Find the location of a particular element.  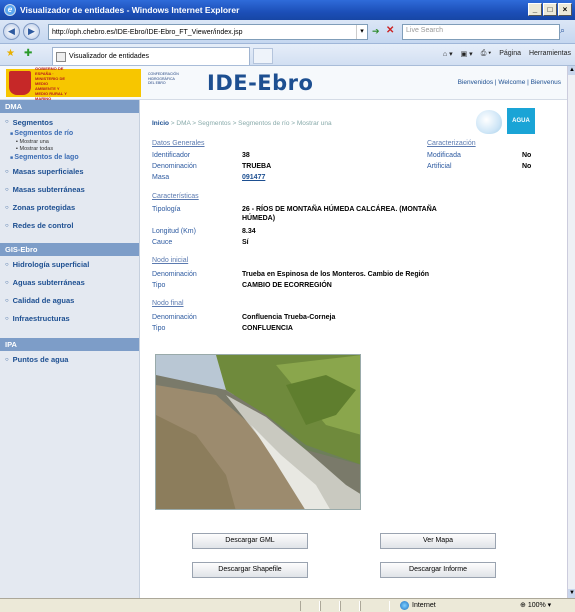

breadcrumb-home-link: Inicio is located at coordinates (160, 123).